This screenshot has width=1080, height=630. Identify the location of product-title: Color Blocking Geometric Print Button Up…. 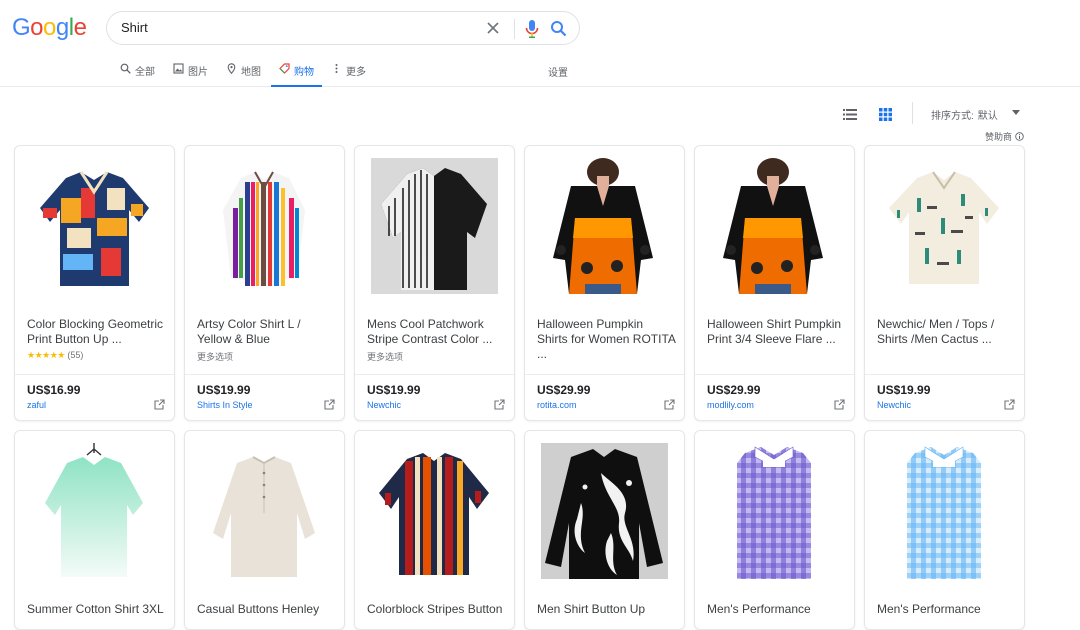
(97, 332).